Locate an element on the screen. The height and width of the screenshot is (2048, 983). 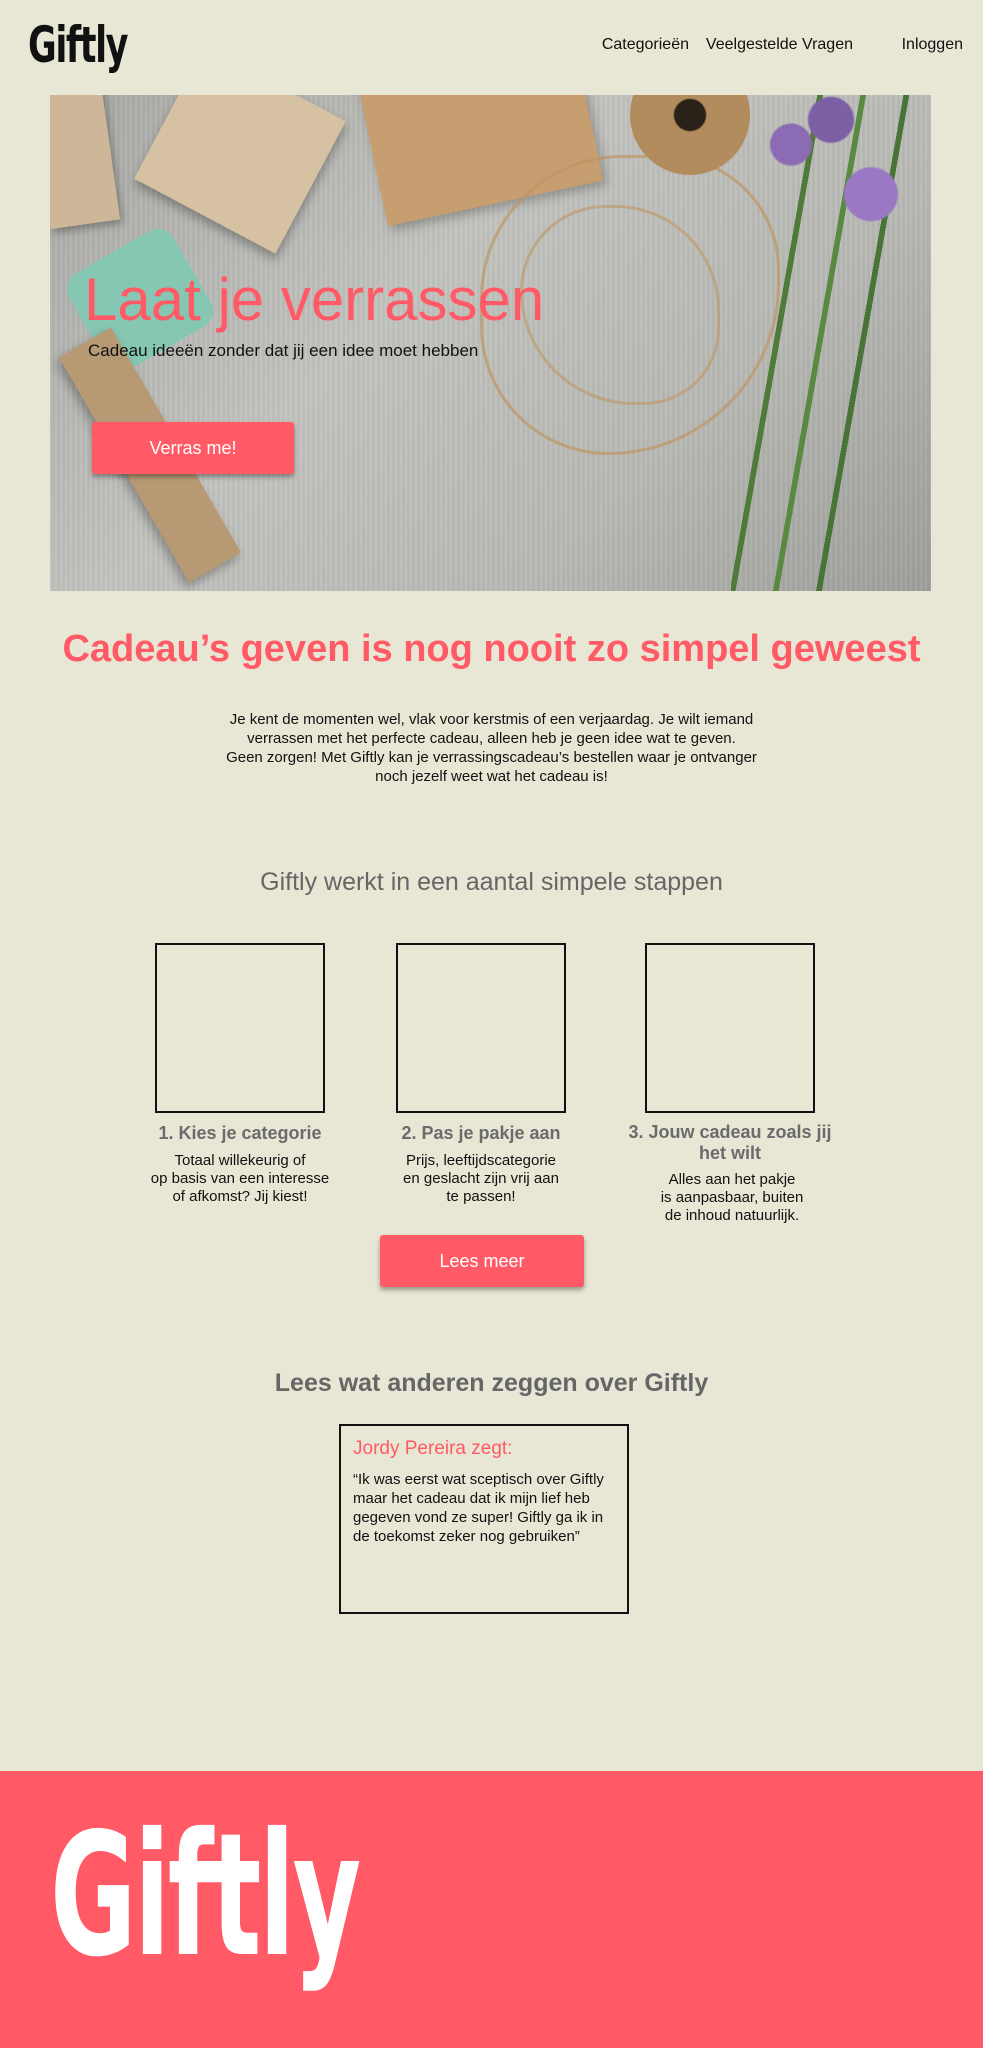
surprise-me-button: Verras me! is located at coordinates (193, 448).